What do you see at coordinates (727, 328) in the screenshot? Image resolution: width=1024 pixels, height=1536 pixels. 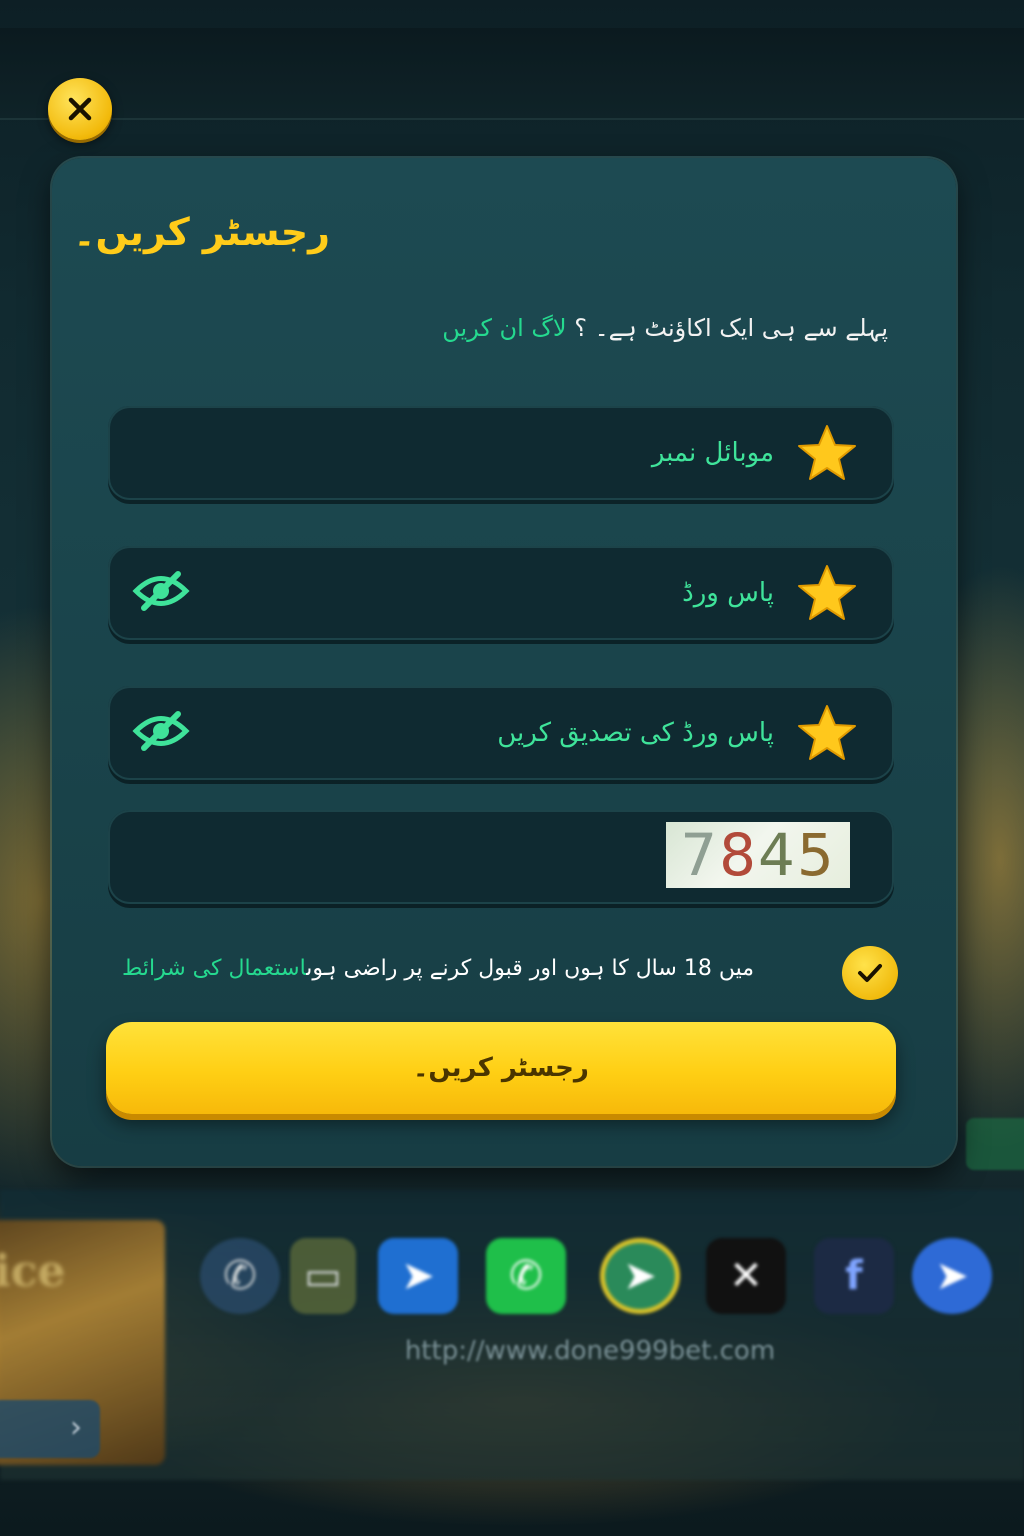 I see `login-prompt-text: پہلے سے ہی ایک اکاؤنٹ ہے۔ ؟` at bounding box center [727, 328].